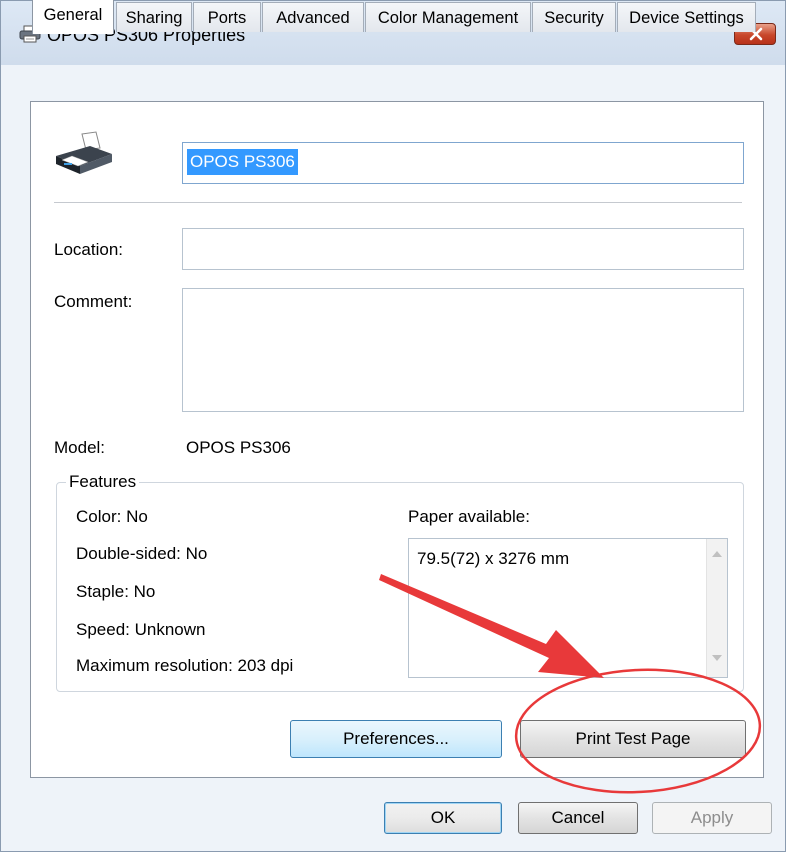 Image resolution: width=786 pixels, height=852 pixels. I want to click on annotation-circle, so click(638, 731).